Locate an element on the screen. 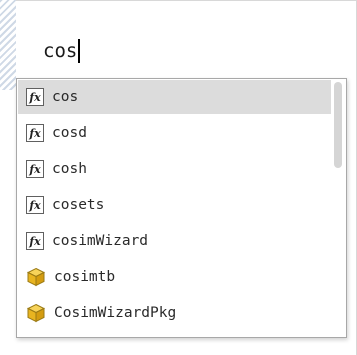  top-border is located at coordinates (178, 0).